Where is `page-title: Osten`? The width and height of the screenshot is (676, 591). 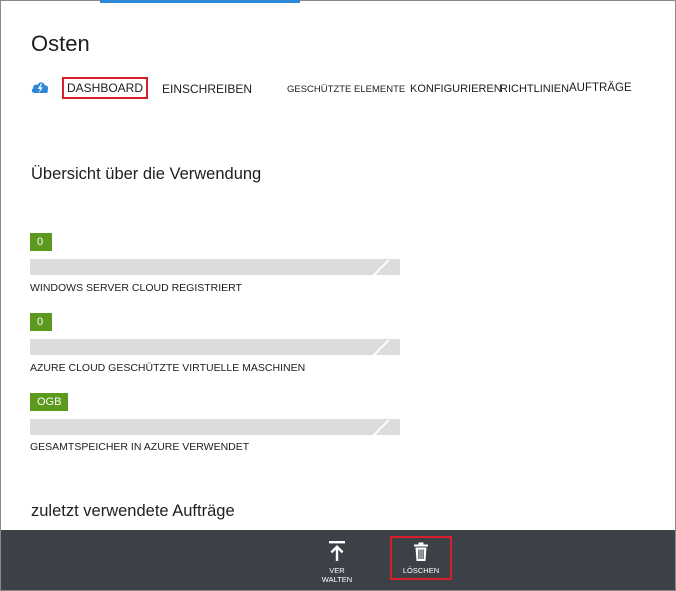 page-title: Osten is located at coordinates (60, 43).